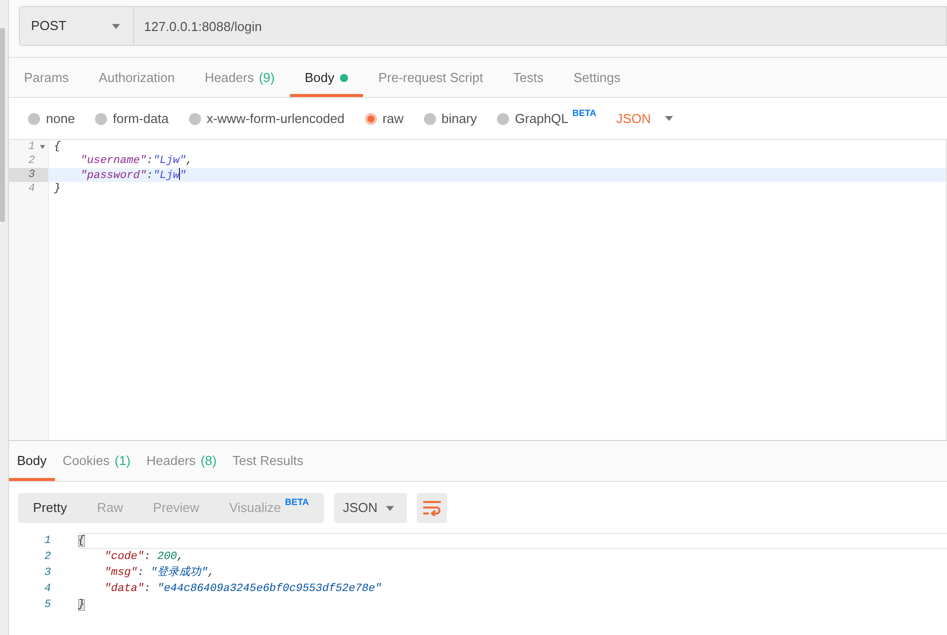 The height and width of the screenshot is (635, 947). Describe the element at coordinates (159, 573) in the screenshot. I see `code-line: "msg": "登录成功",` at that location.